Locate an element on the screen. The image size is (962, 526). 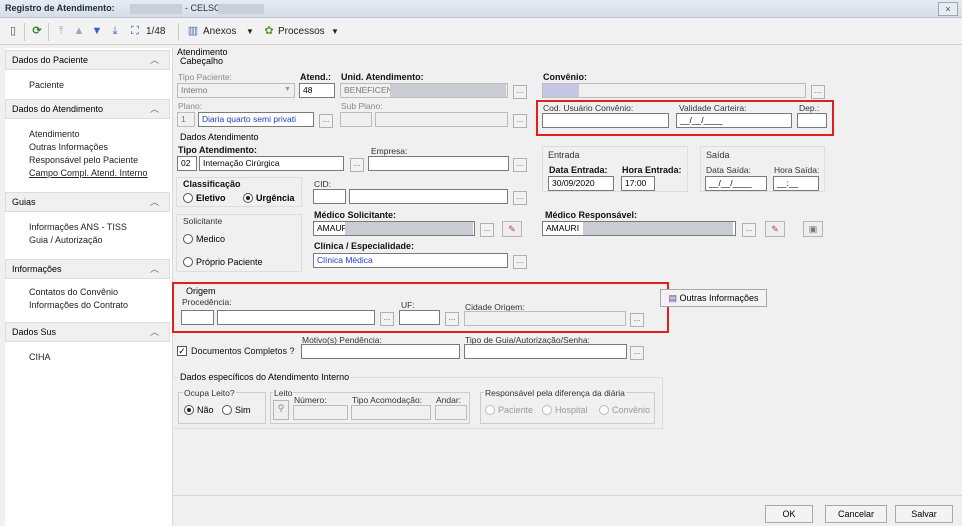
next-record-icon: ▼ is located at coordinates (97, 31).